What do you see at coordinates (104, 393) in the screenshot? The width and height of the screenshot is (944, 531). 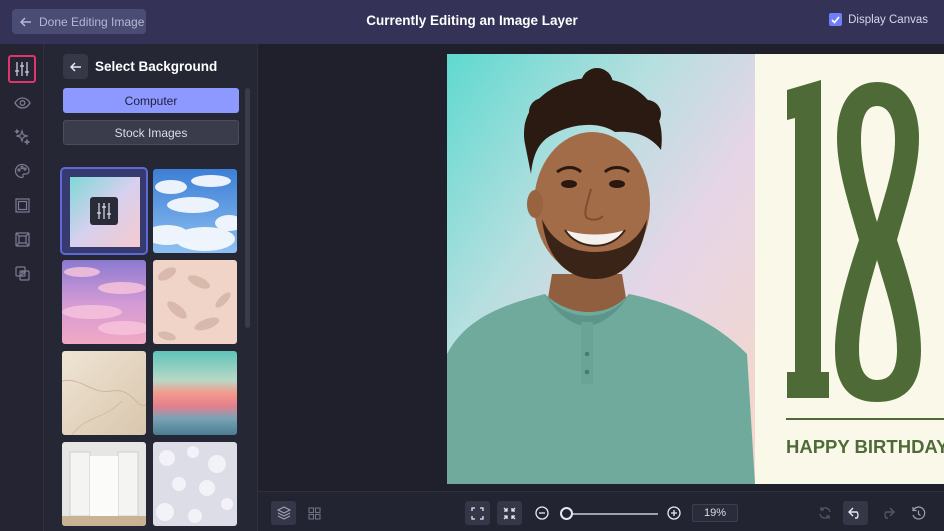 I see `thumbnail-marble` at bounding box center [104, 393].